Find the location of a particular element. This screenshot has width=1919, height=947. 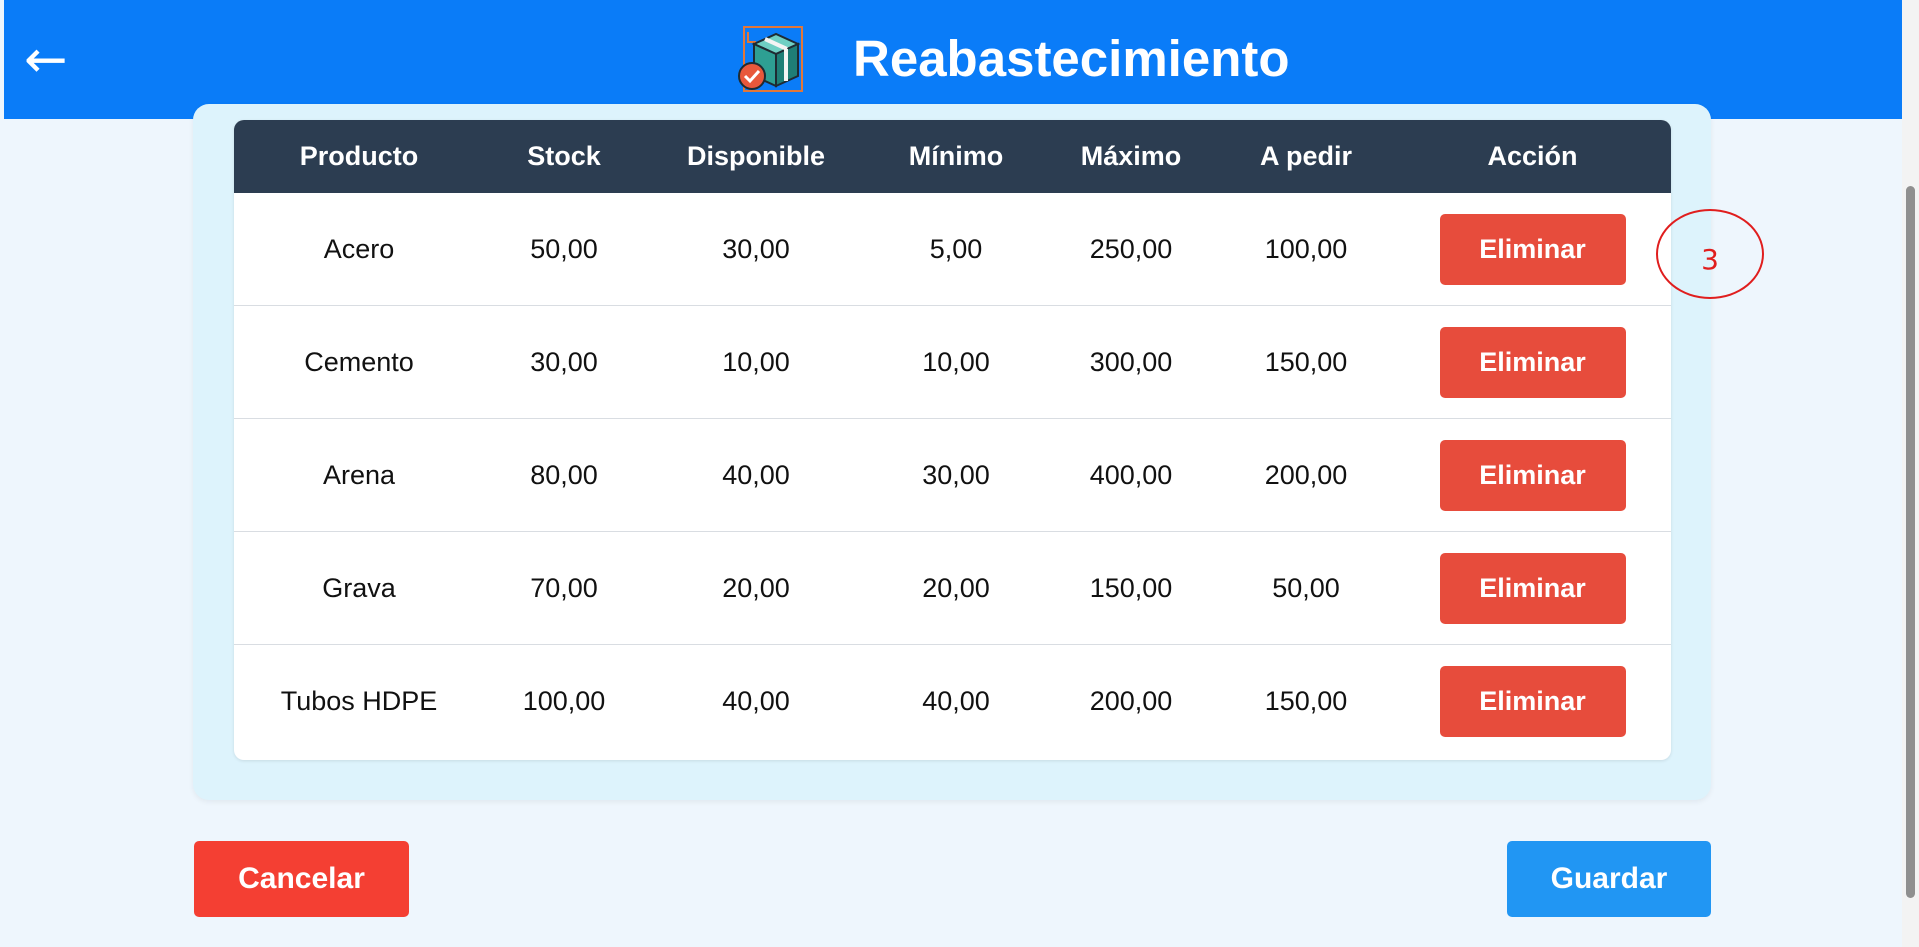

box-restock-icon is located at coordinates (770, 59).